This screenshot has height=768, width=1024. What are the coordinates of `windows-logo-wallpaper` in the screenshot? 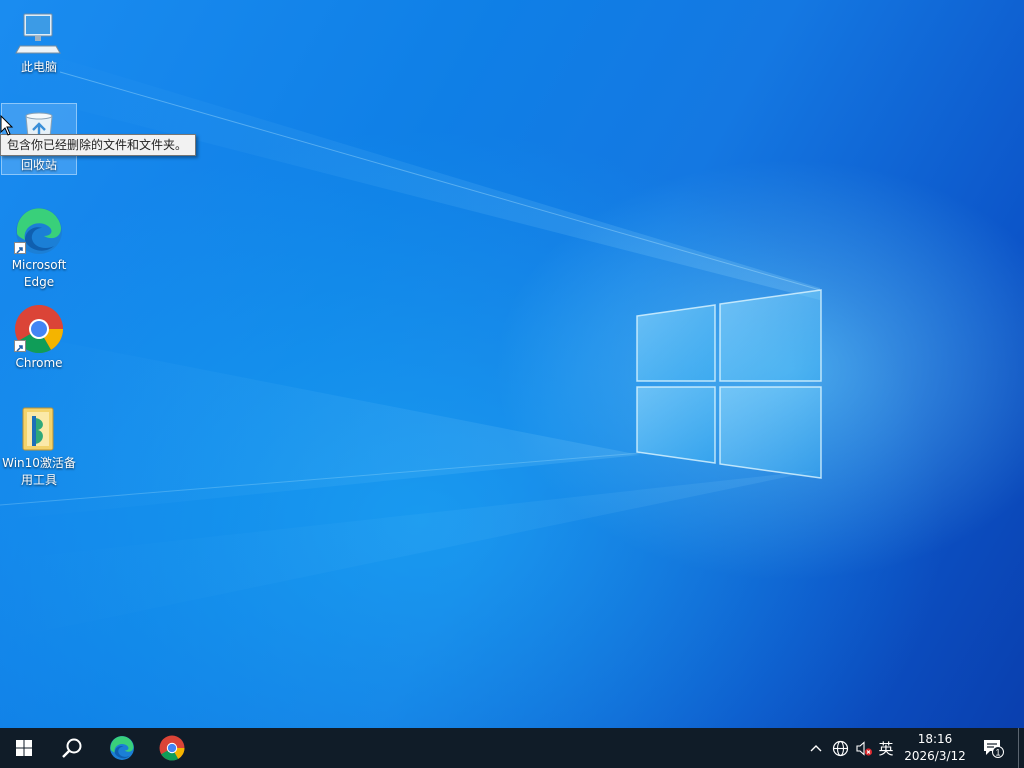 It's located at (729, 384).